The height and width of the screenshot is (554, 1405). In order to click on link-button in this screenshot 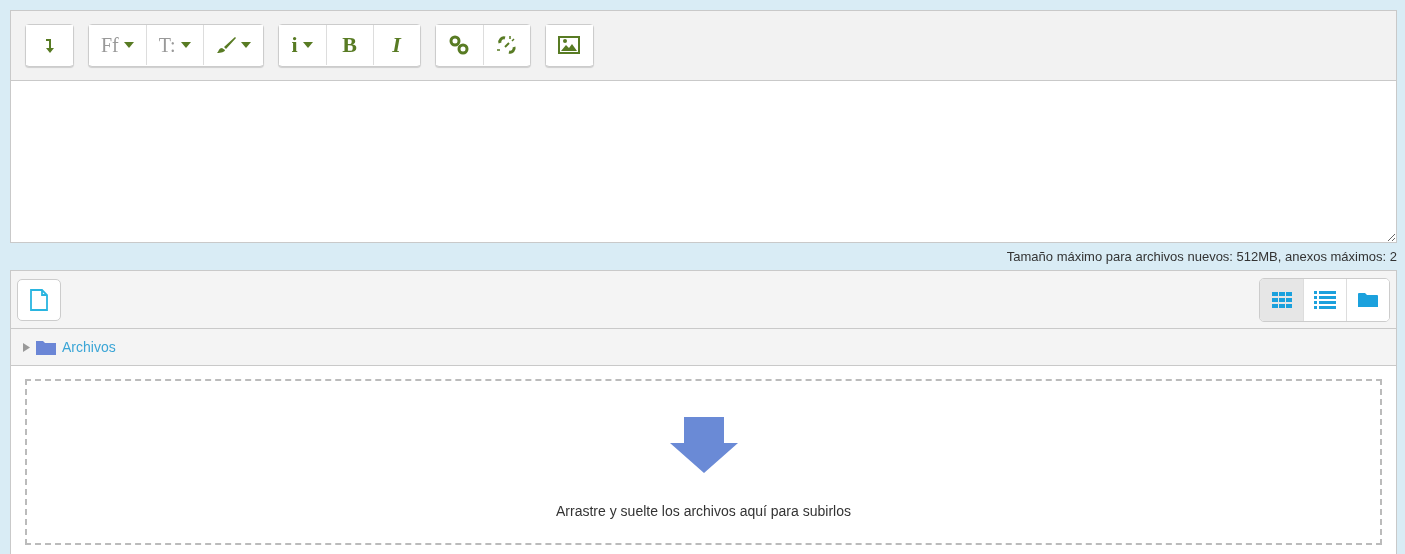, I will do `click(459, 45)`.